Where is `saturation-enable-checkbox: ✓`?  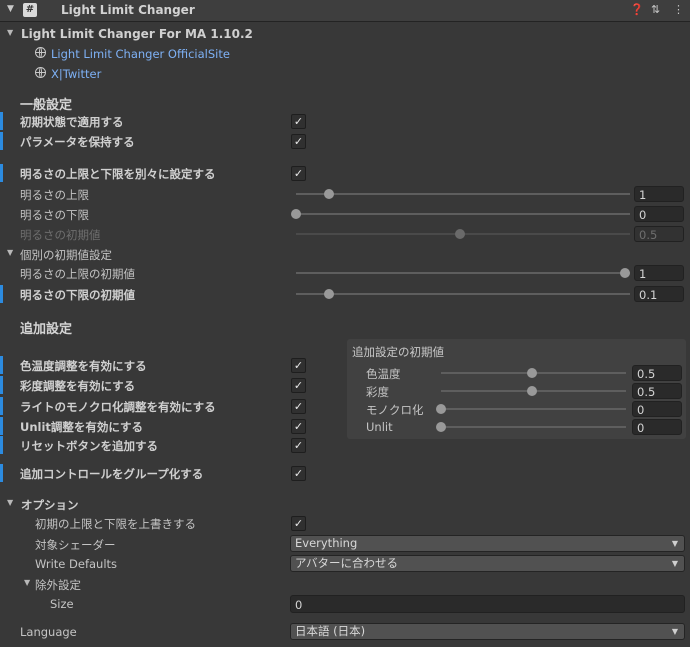 saturation-enable-checkbox: ✓ is located at coordinates (298, 385).